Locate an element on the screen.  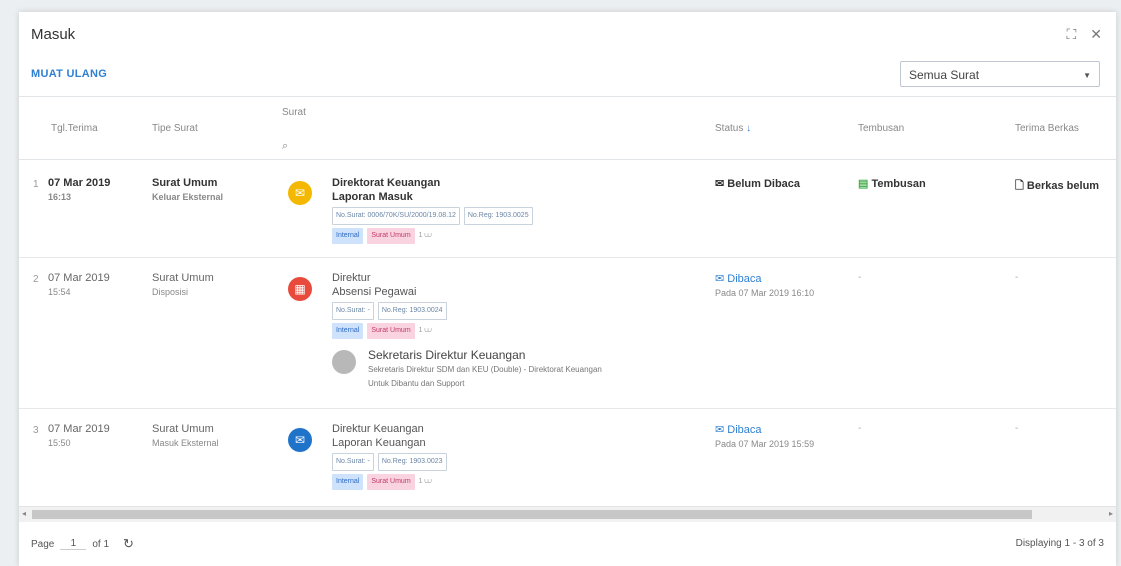
avatar is located at coordinates (344, 362).